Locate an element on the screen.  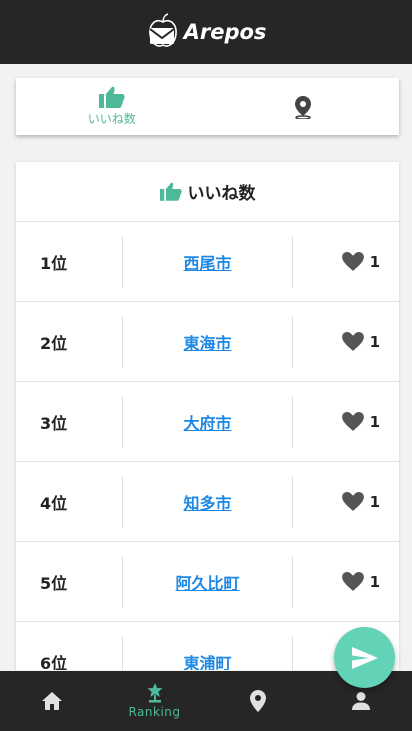
app-logo: Arepos is located at coordinates (206, 32).